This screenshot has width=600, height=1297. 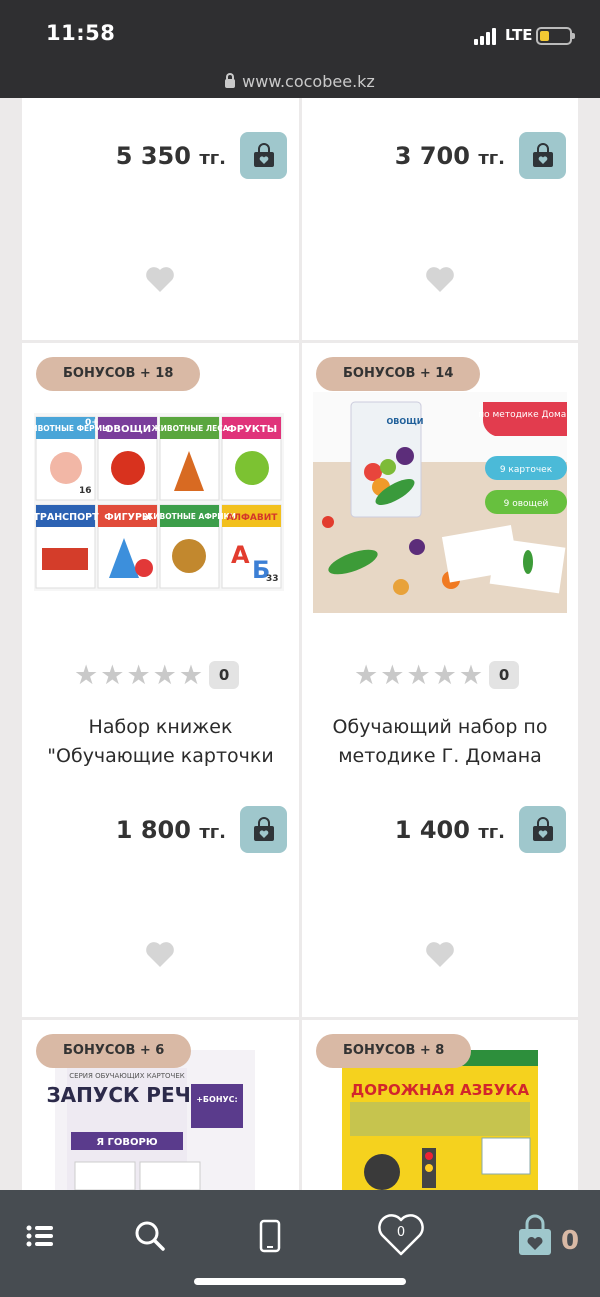 What do you see at coordinates (522, 415) in the screenshot?
I see `product-tag: по методике Домана` at bounding box center [522, 415].